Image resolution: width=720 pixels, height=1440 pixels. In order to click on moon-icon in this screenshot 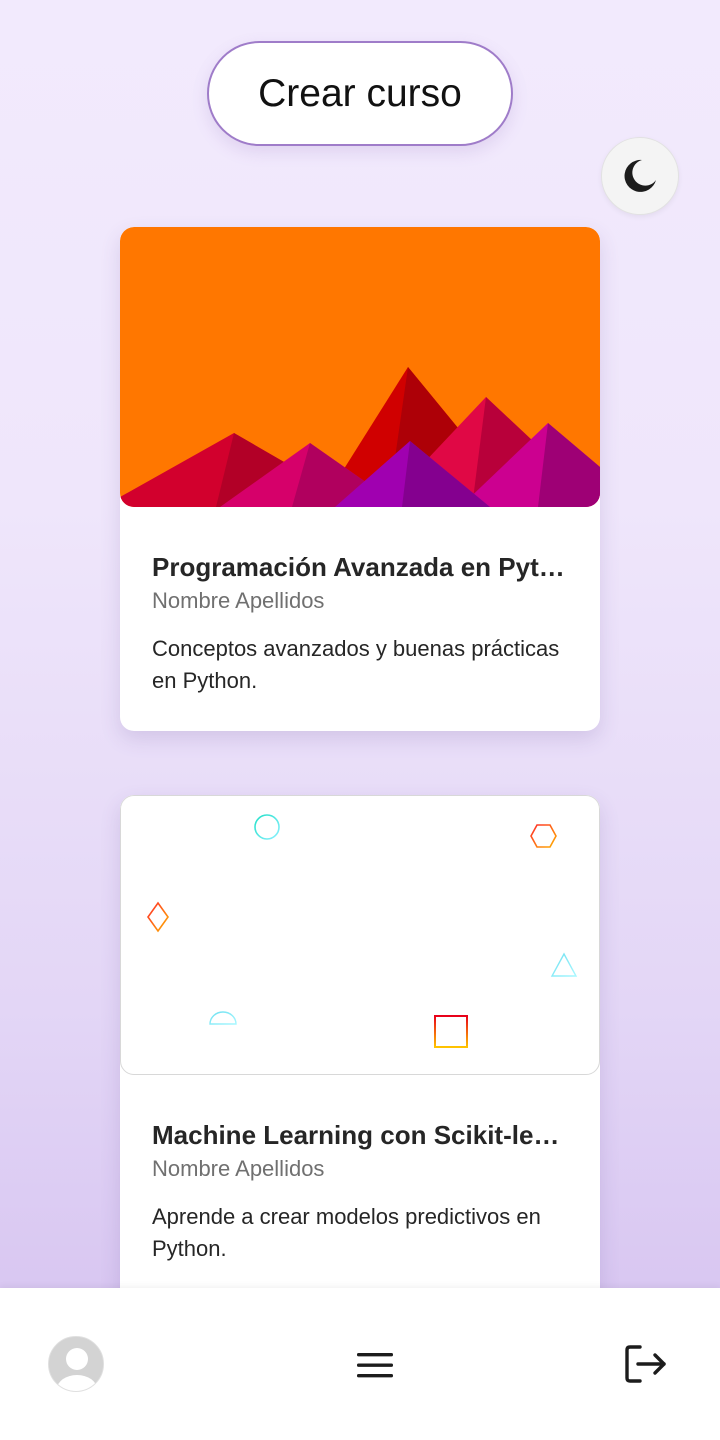, I will do `click(640, 175)`.